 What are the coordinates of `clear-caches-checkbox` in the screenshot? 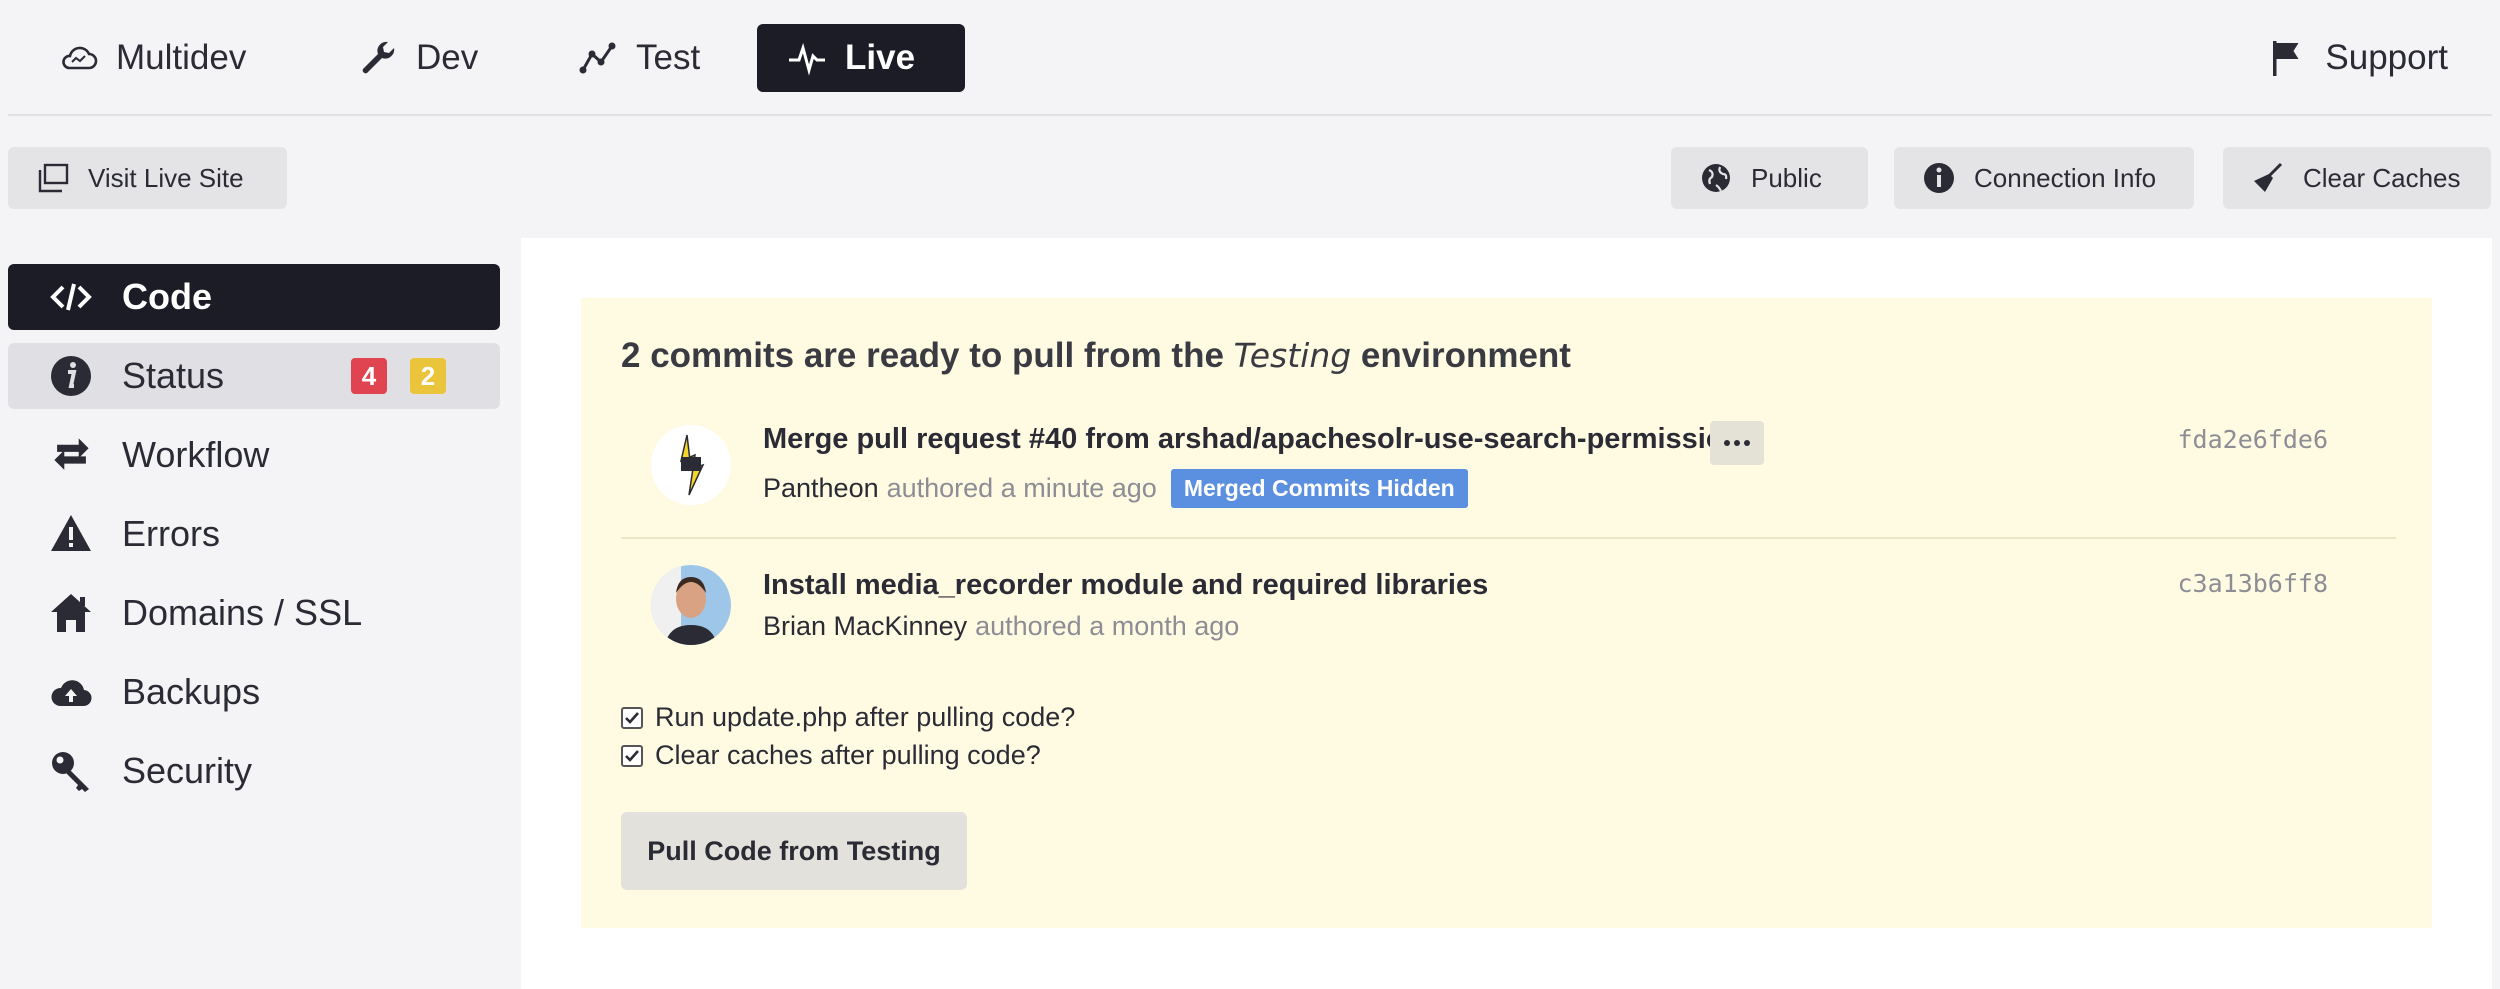 It's located at (632, 755).